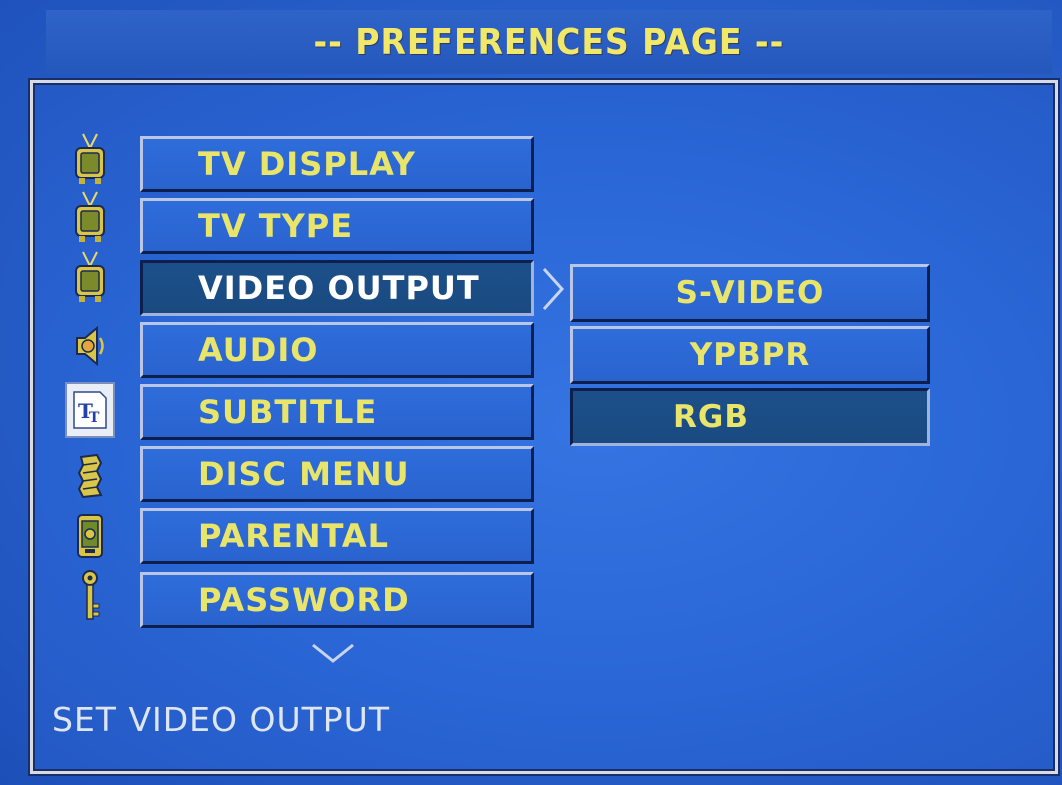  I want to click on menu-item-tv-display: TV DISPLAY, so click(337, 164).